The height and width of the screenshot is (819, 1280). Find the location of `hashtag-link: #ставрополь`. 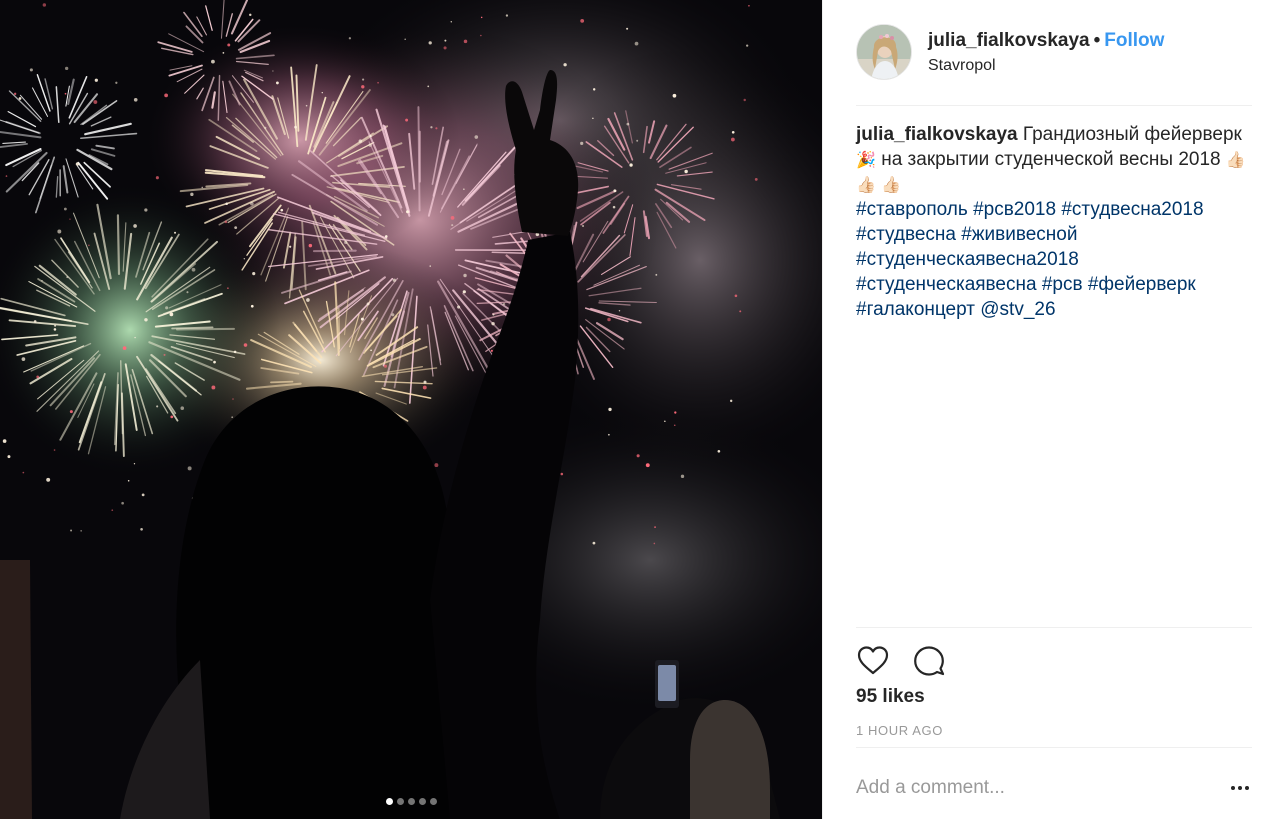

hashtag-link: #ставрополь is located at coordinates (912, 209).